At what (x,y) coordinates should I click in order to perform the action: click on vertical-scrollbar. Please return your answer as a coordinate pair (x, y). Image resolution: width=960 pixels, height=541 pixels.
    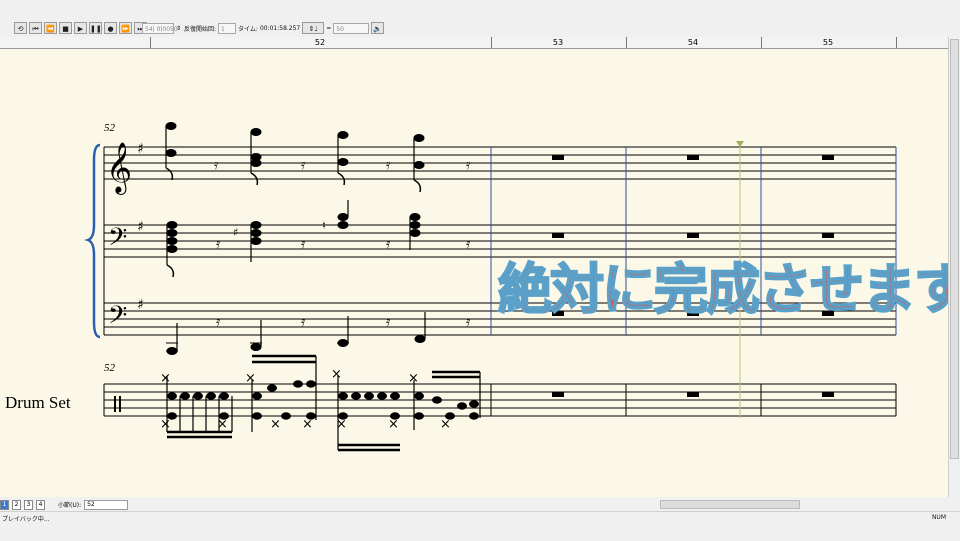
    Looking at the image, I should click on (954, 267).